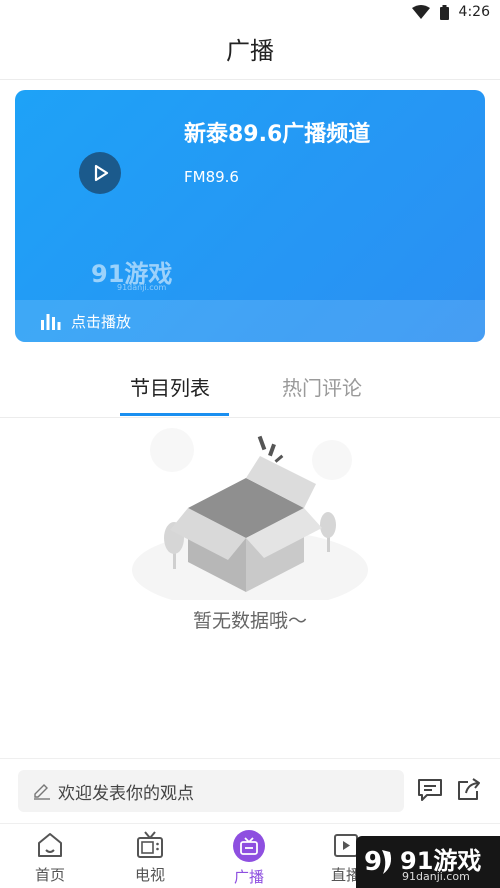  What do you see at coordinates (149, 875) in the screenshot?
I see `nav-tv-label: 电视` at bounding box center [149, 875].